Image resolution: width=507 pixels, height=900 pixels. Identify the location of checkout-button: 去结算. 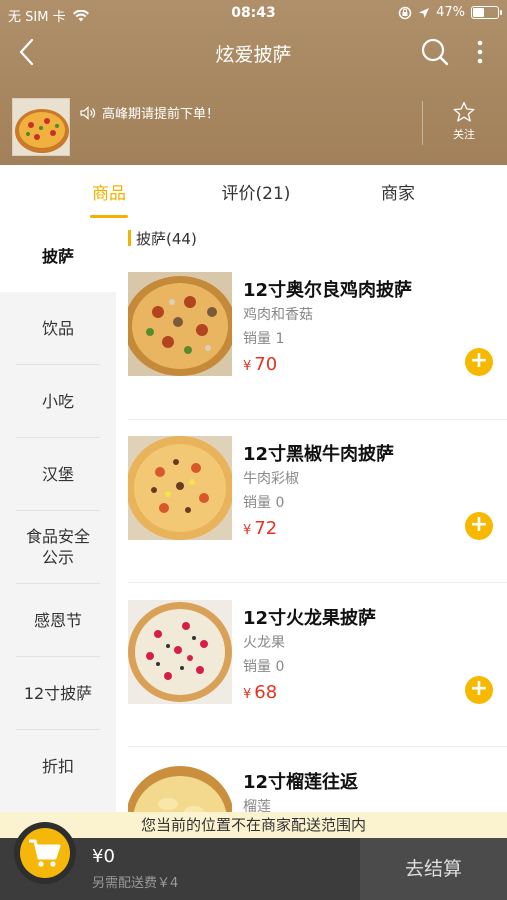
(433, 869).